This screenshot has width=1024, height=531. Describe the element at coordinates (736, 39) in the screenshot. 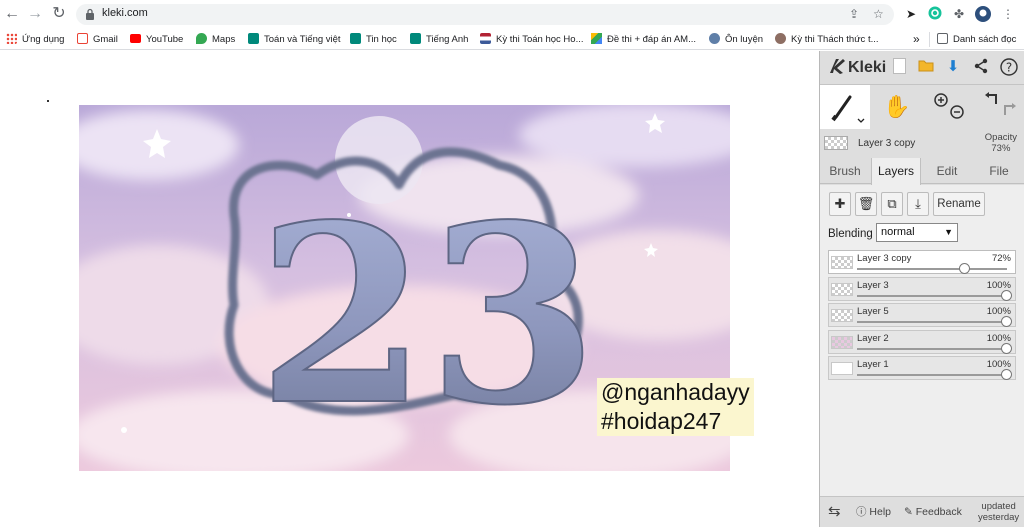

I see `bookmark-on-luyen: Ôn luyện` at that location.